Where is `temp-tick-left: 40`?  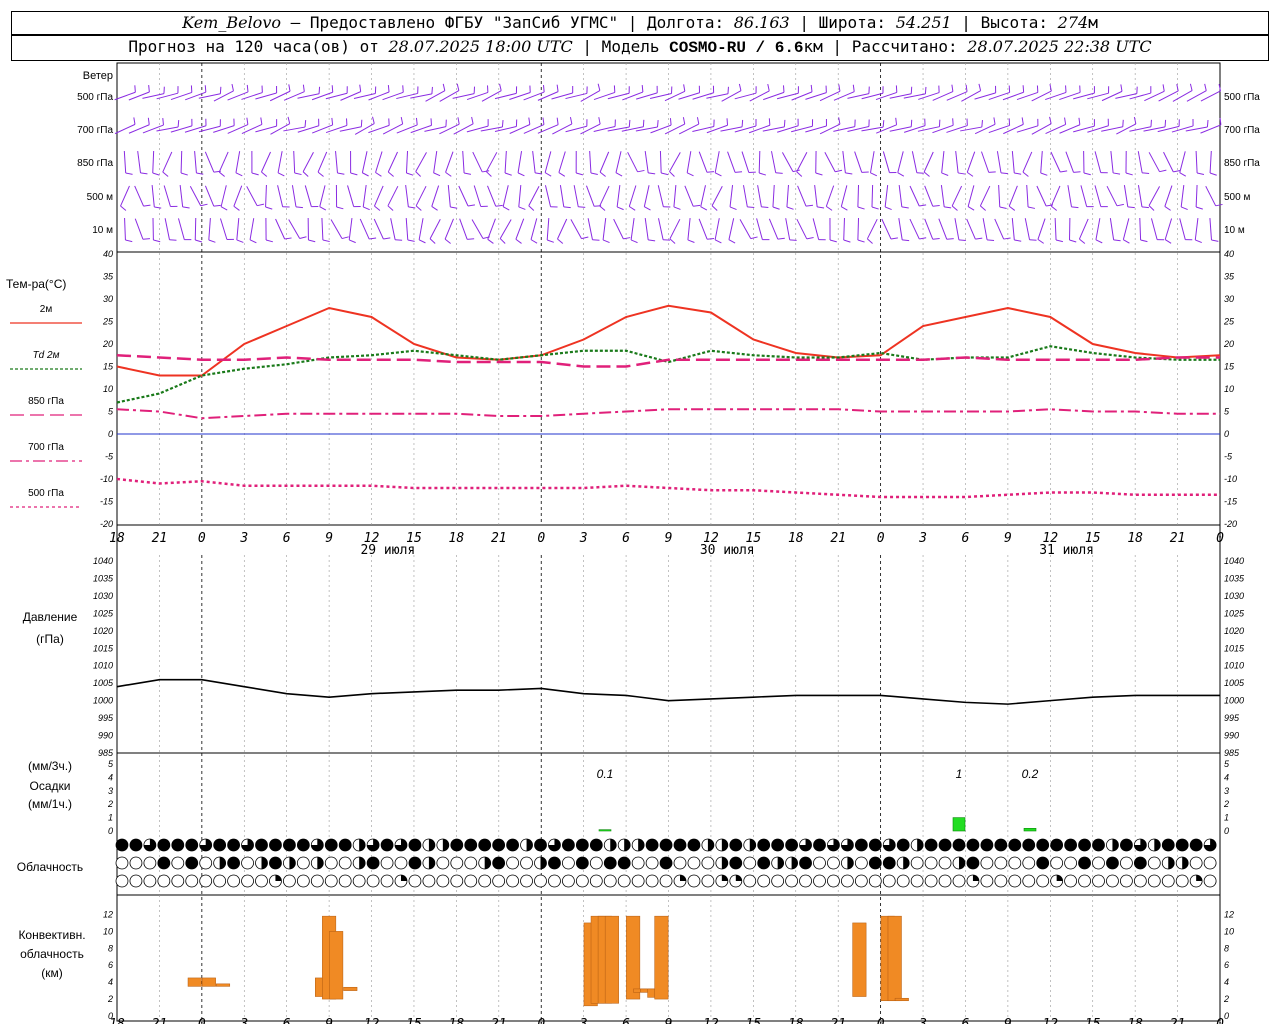 temp-tick-left: 40 is located at coordinates (108, 254).